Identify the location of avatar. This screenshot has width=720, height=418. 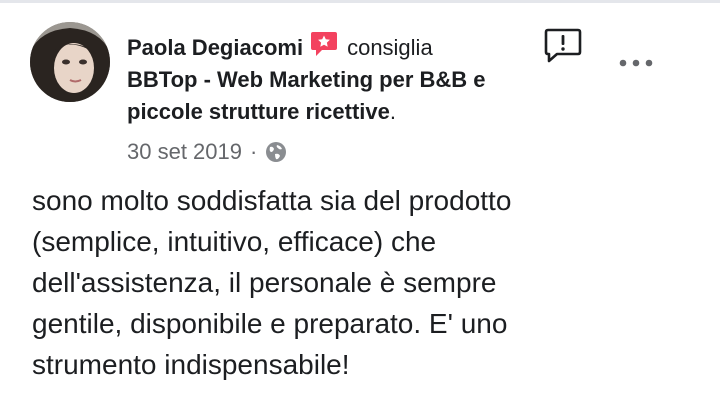
(70, 62).